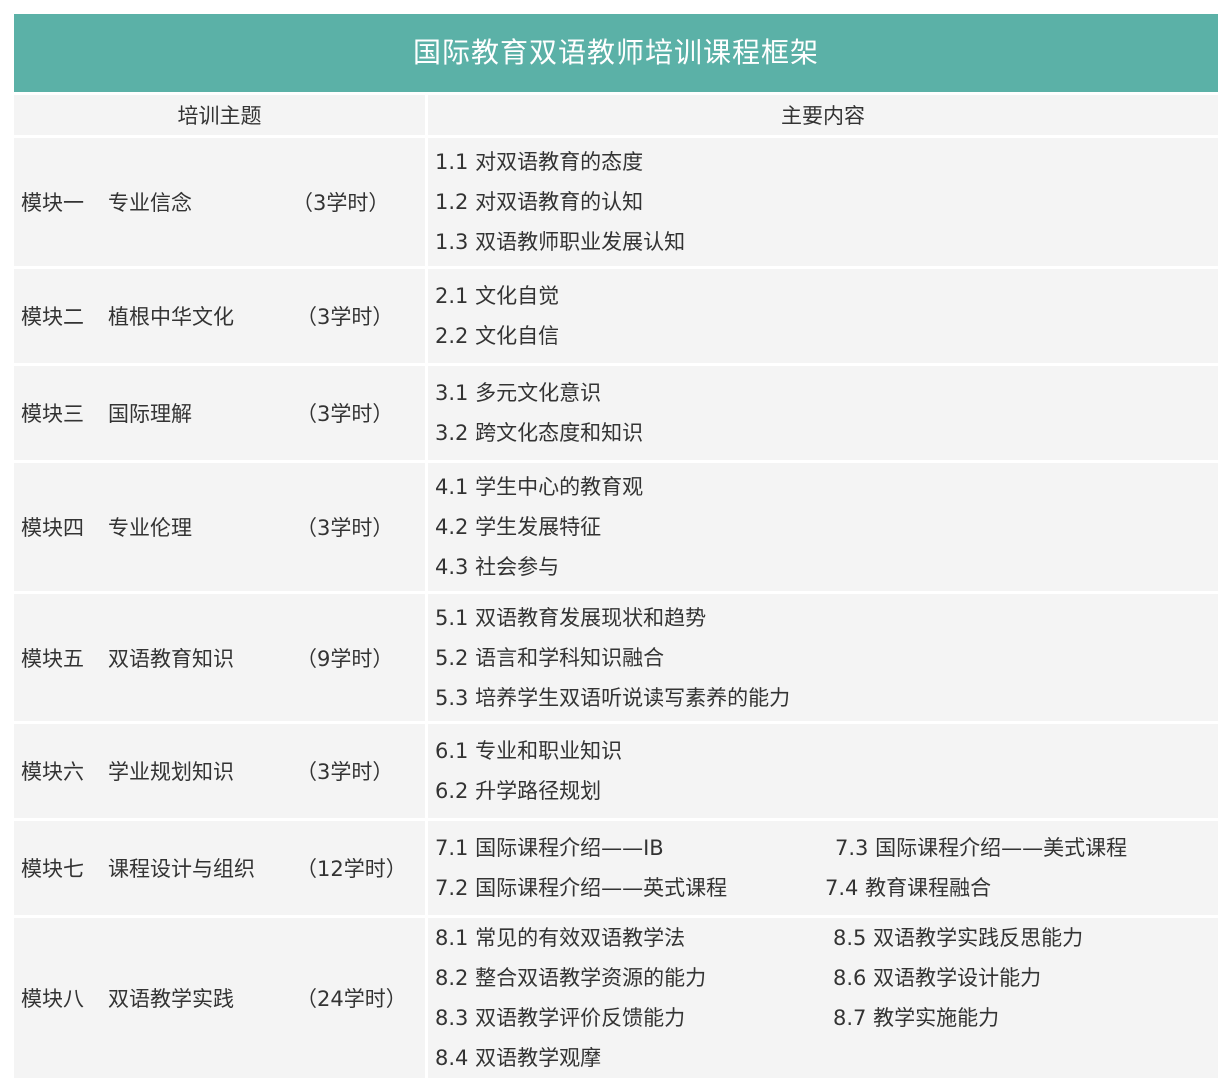 The width and height of the screenshot is (1230, 1082). What do you see at coordinates (52, 414) in the screenshot?
I see `module-id: 模块三` at bounding box center [52, 414].